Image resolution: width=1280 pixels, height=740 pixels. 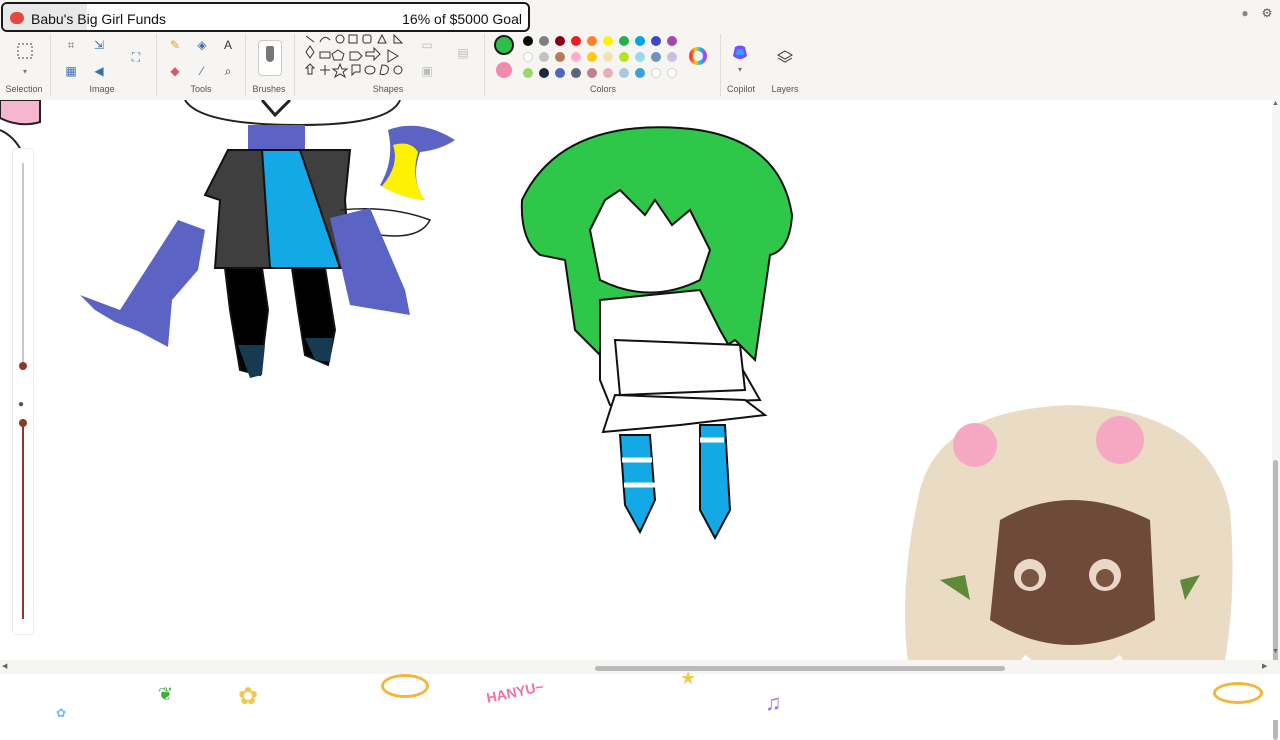 I want to click on goal-amount: 16% of $5000 Goal, so click(x=462, y=19).